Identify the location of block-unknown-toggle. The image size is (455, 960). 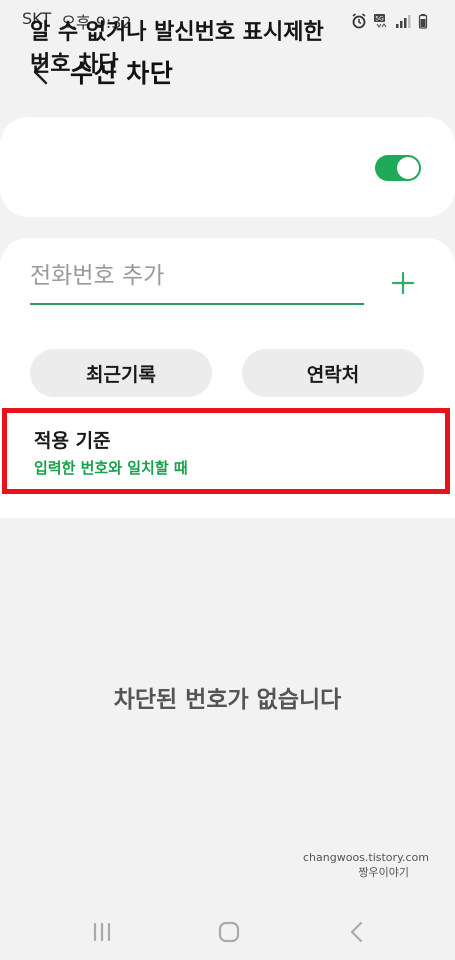
(398, 168).